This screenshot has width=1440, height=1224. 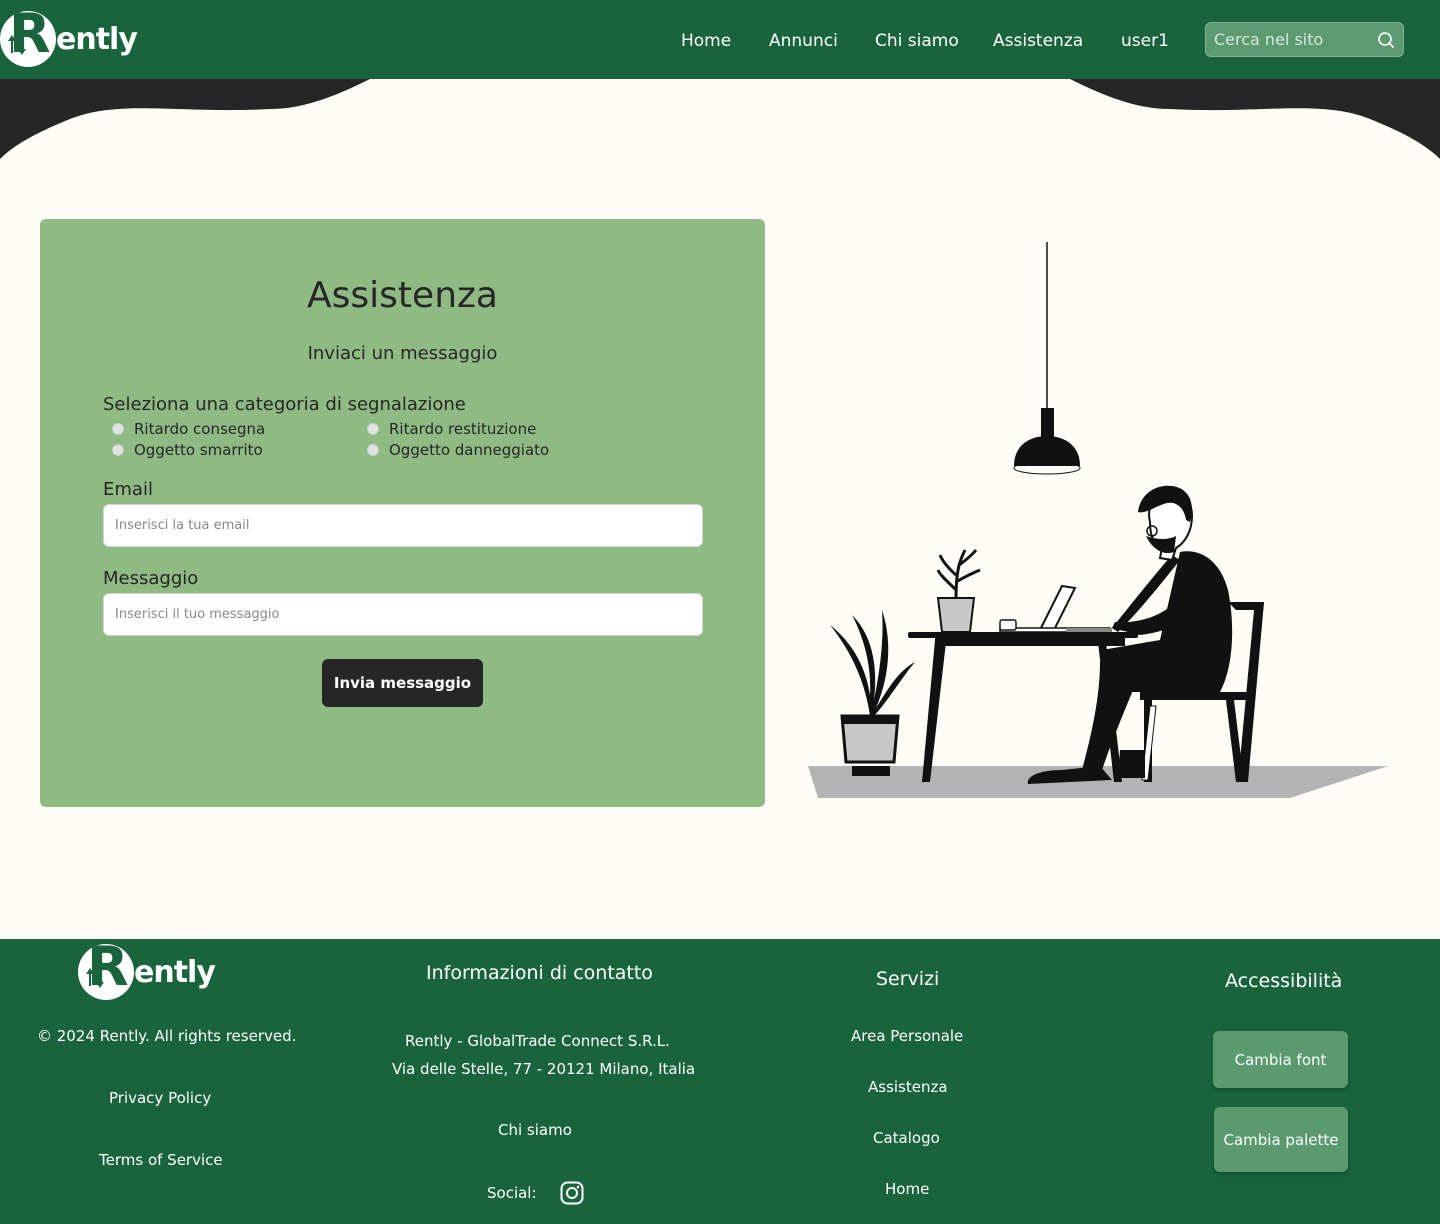 What do you see at coordinates (1288, 39) in the screenshot?
I see `search-input` at bounding box center [1288, 39].